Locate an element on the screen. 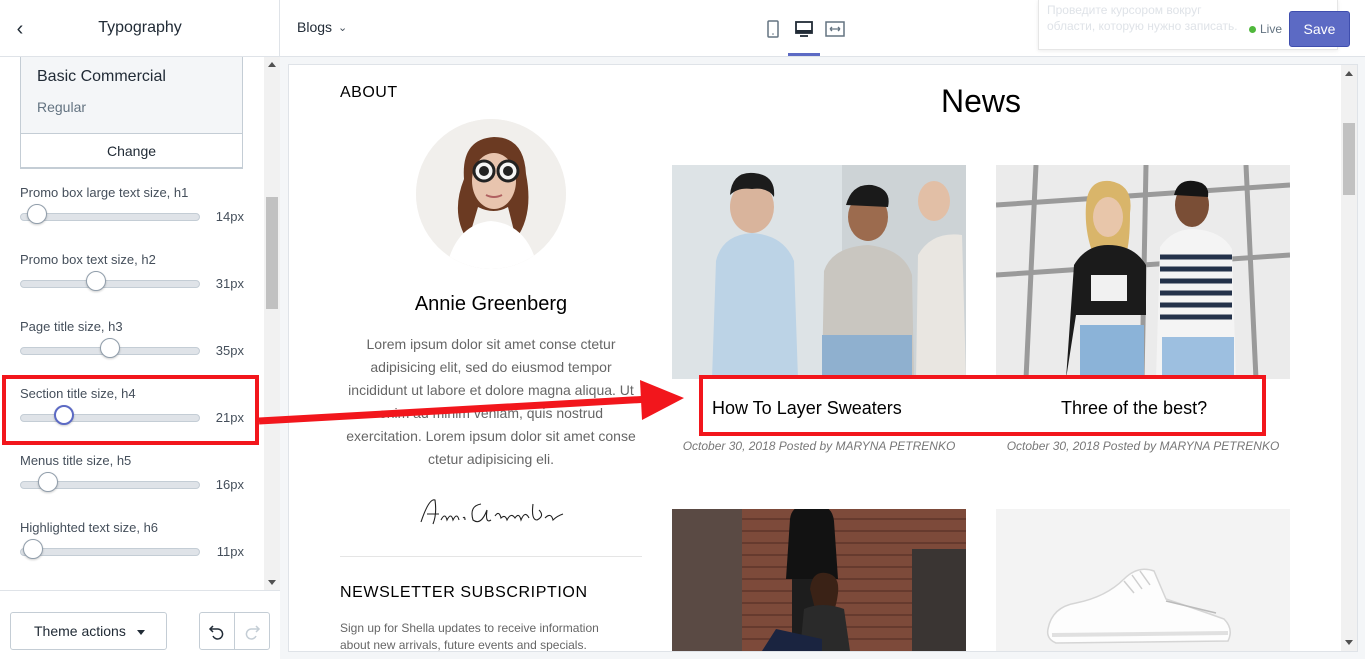 The width and height of the screenshot is (1365, 659). setting-h2-size: Promo box text size, h2 31px is located at coordinates (132, 282).